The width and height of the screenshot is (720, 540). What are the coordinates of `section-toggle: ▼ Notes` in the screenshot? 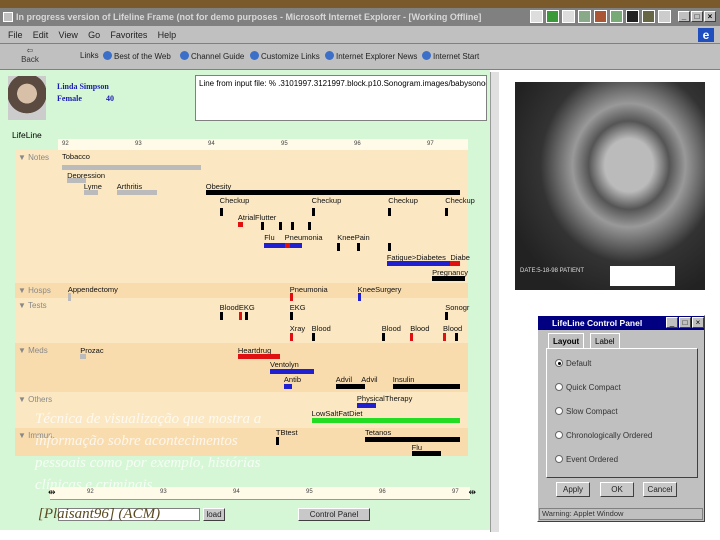 It's located at (33, 157).